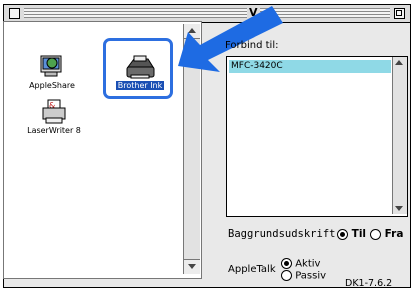  Describe the element at coordinates (311, 276) in the screenshot. I see `appletalk-passive-label: Passiv` at that location.